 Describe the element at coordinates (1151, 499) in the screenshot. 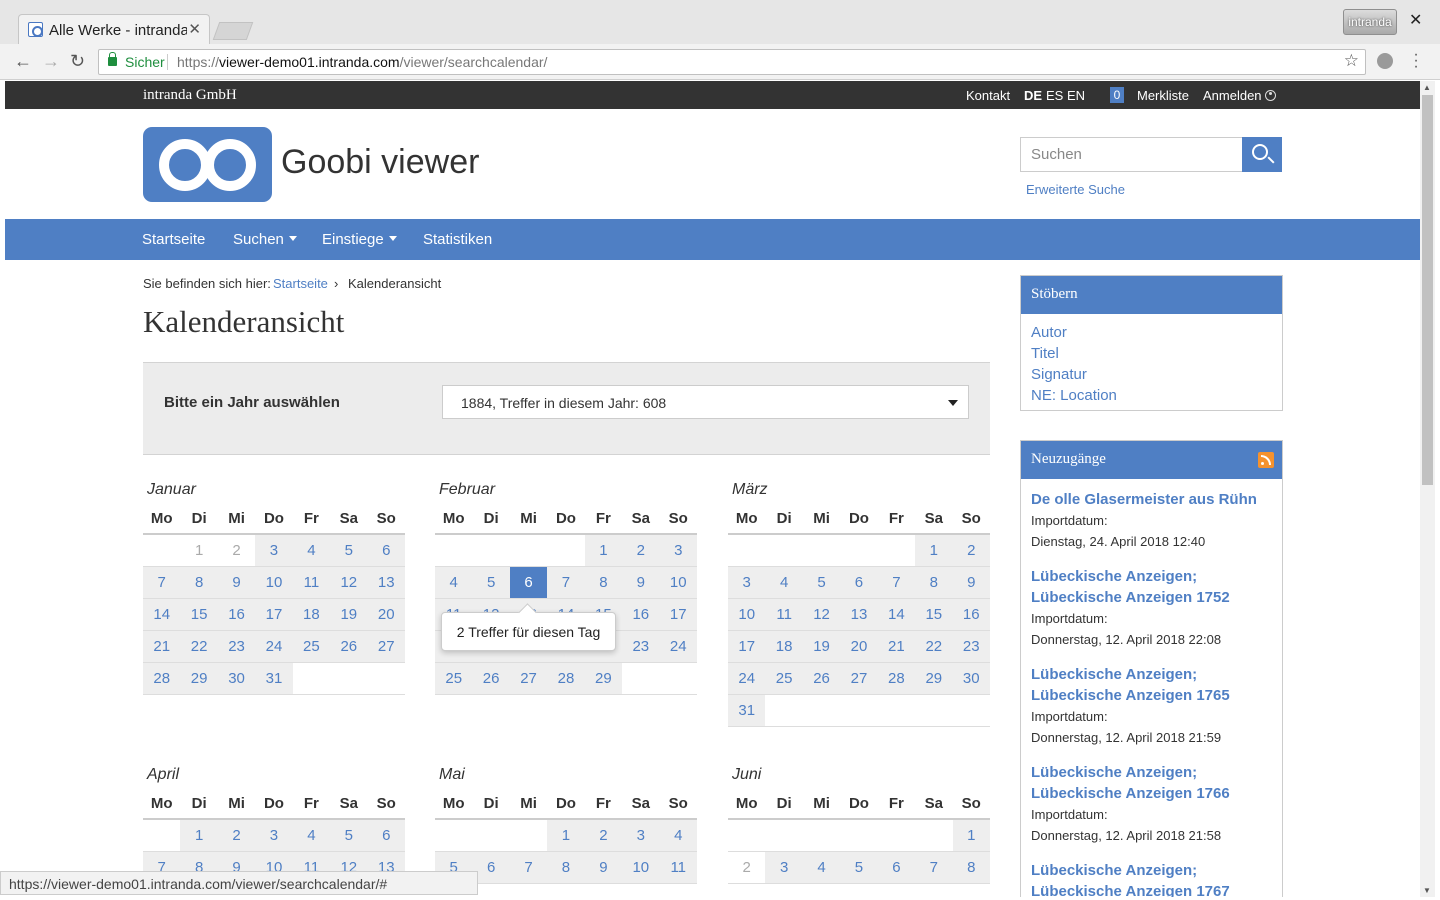

I see `new-item-title: De olle Glasermeister aus Rühn` at that location.